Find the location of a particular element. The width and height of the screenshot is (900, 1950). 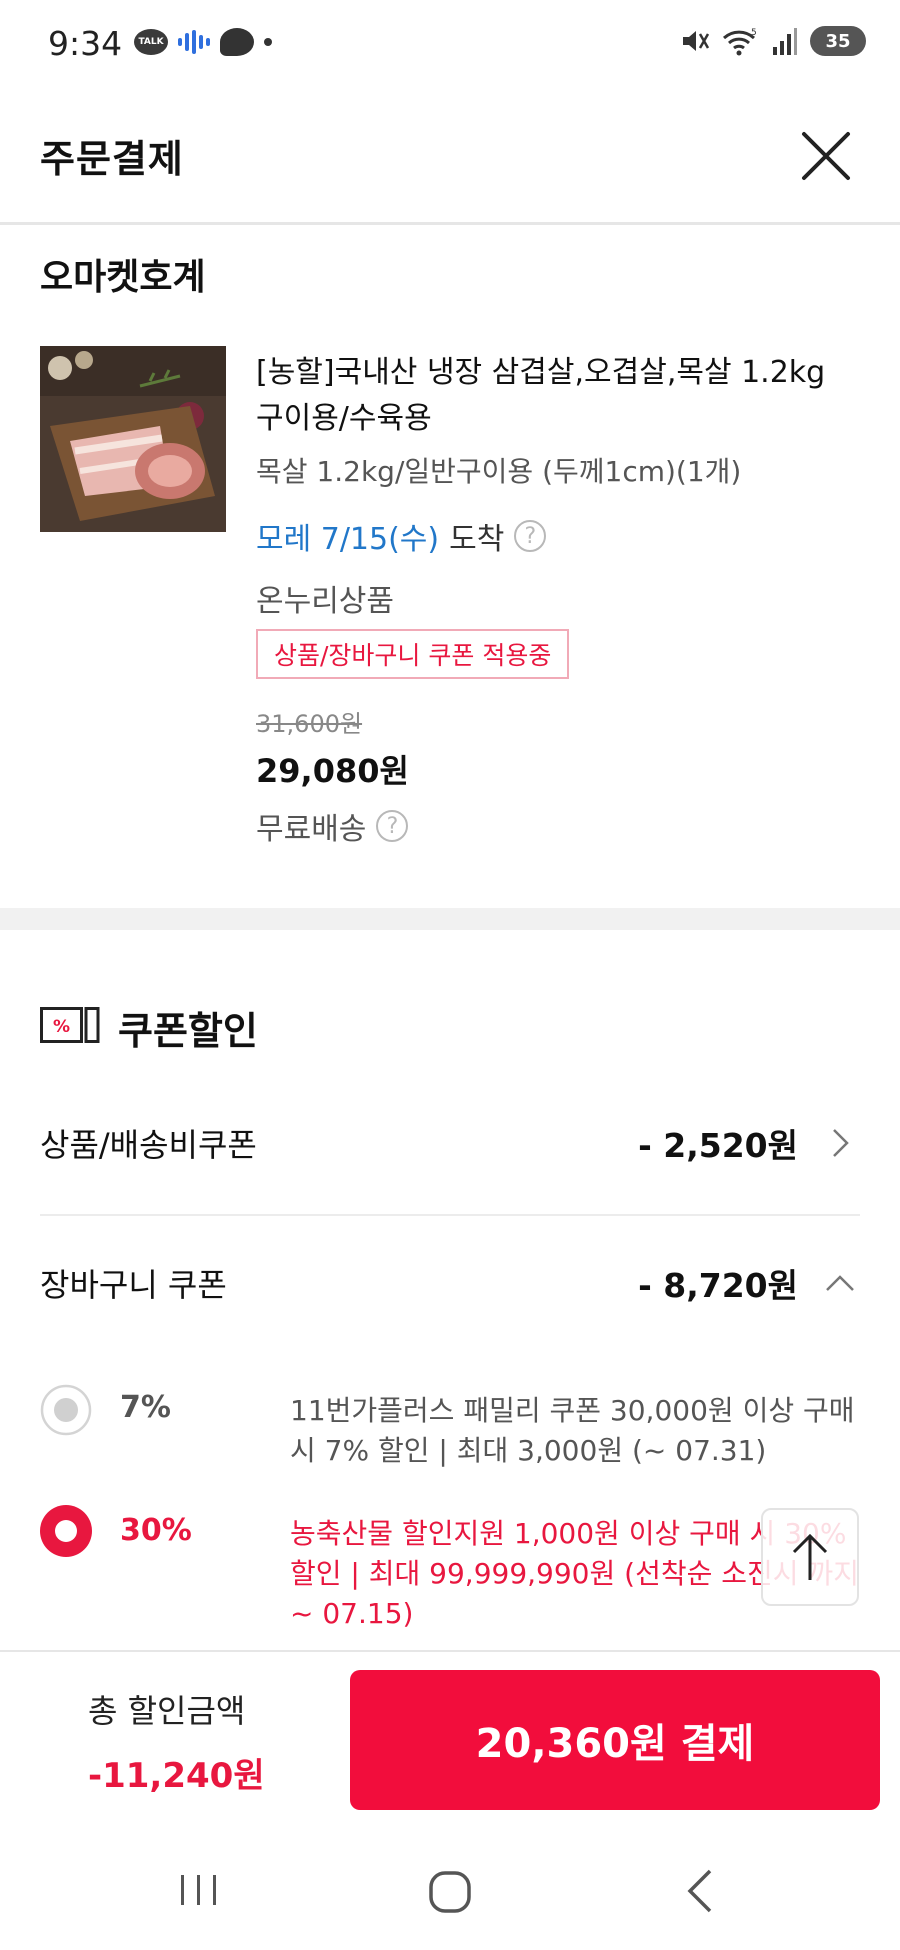

header-divider is located at coordinates (450, 223).